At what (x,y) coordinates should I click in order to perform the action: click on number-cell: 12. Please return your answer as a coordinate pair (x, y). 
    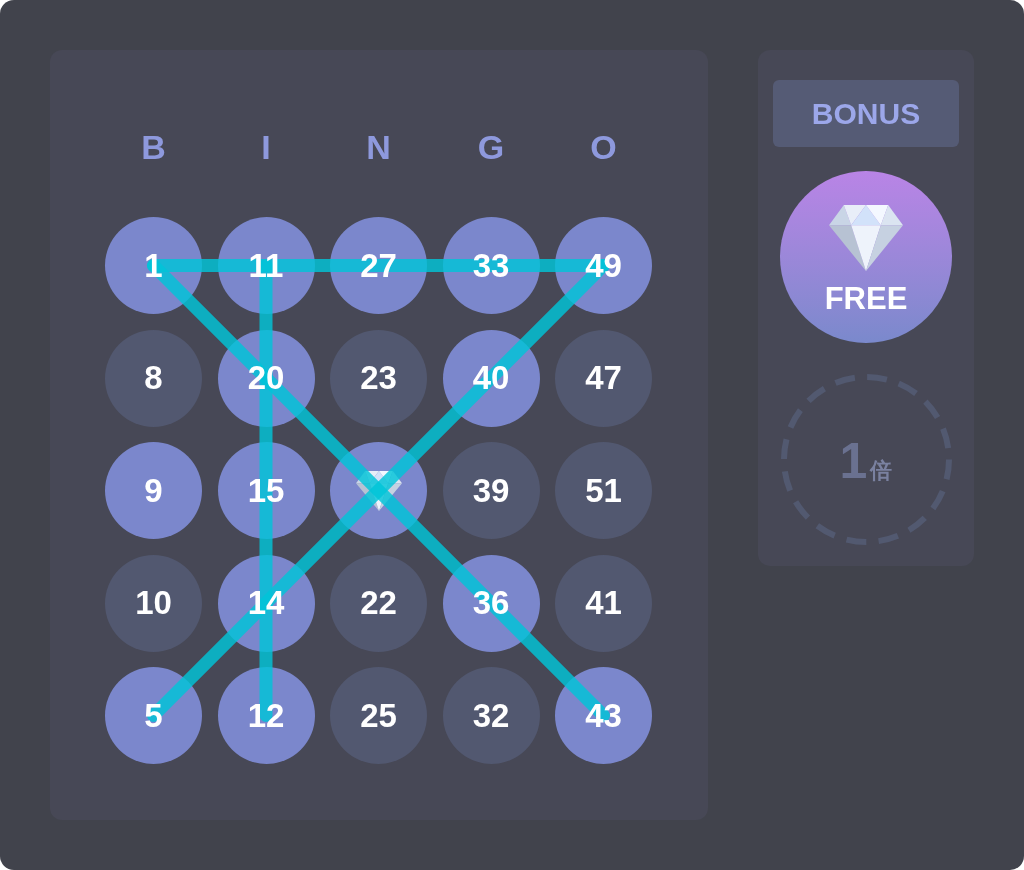
    Looking at the image, I should click on (266, 715).